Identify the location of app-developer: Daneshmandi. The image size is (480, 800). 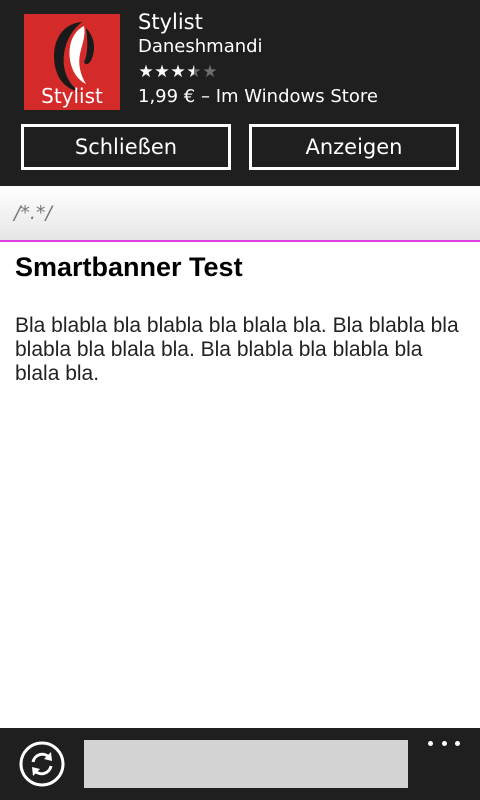
(200, 46).